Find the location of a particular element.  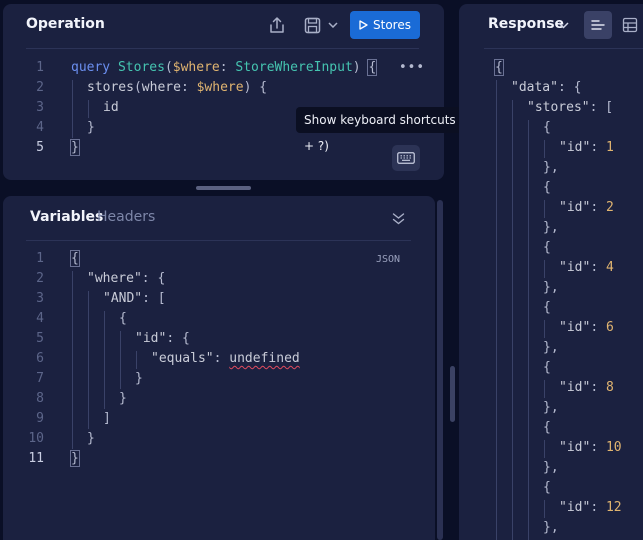

json-label: JSON is located at coordinates (388, 259).